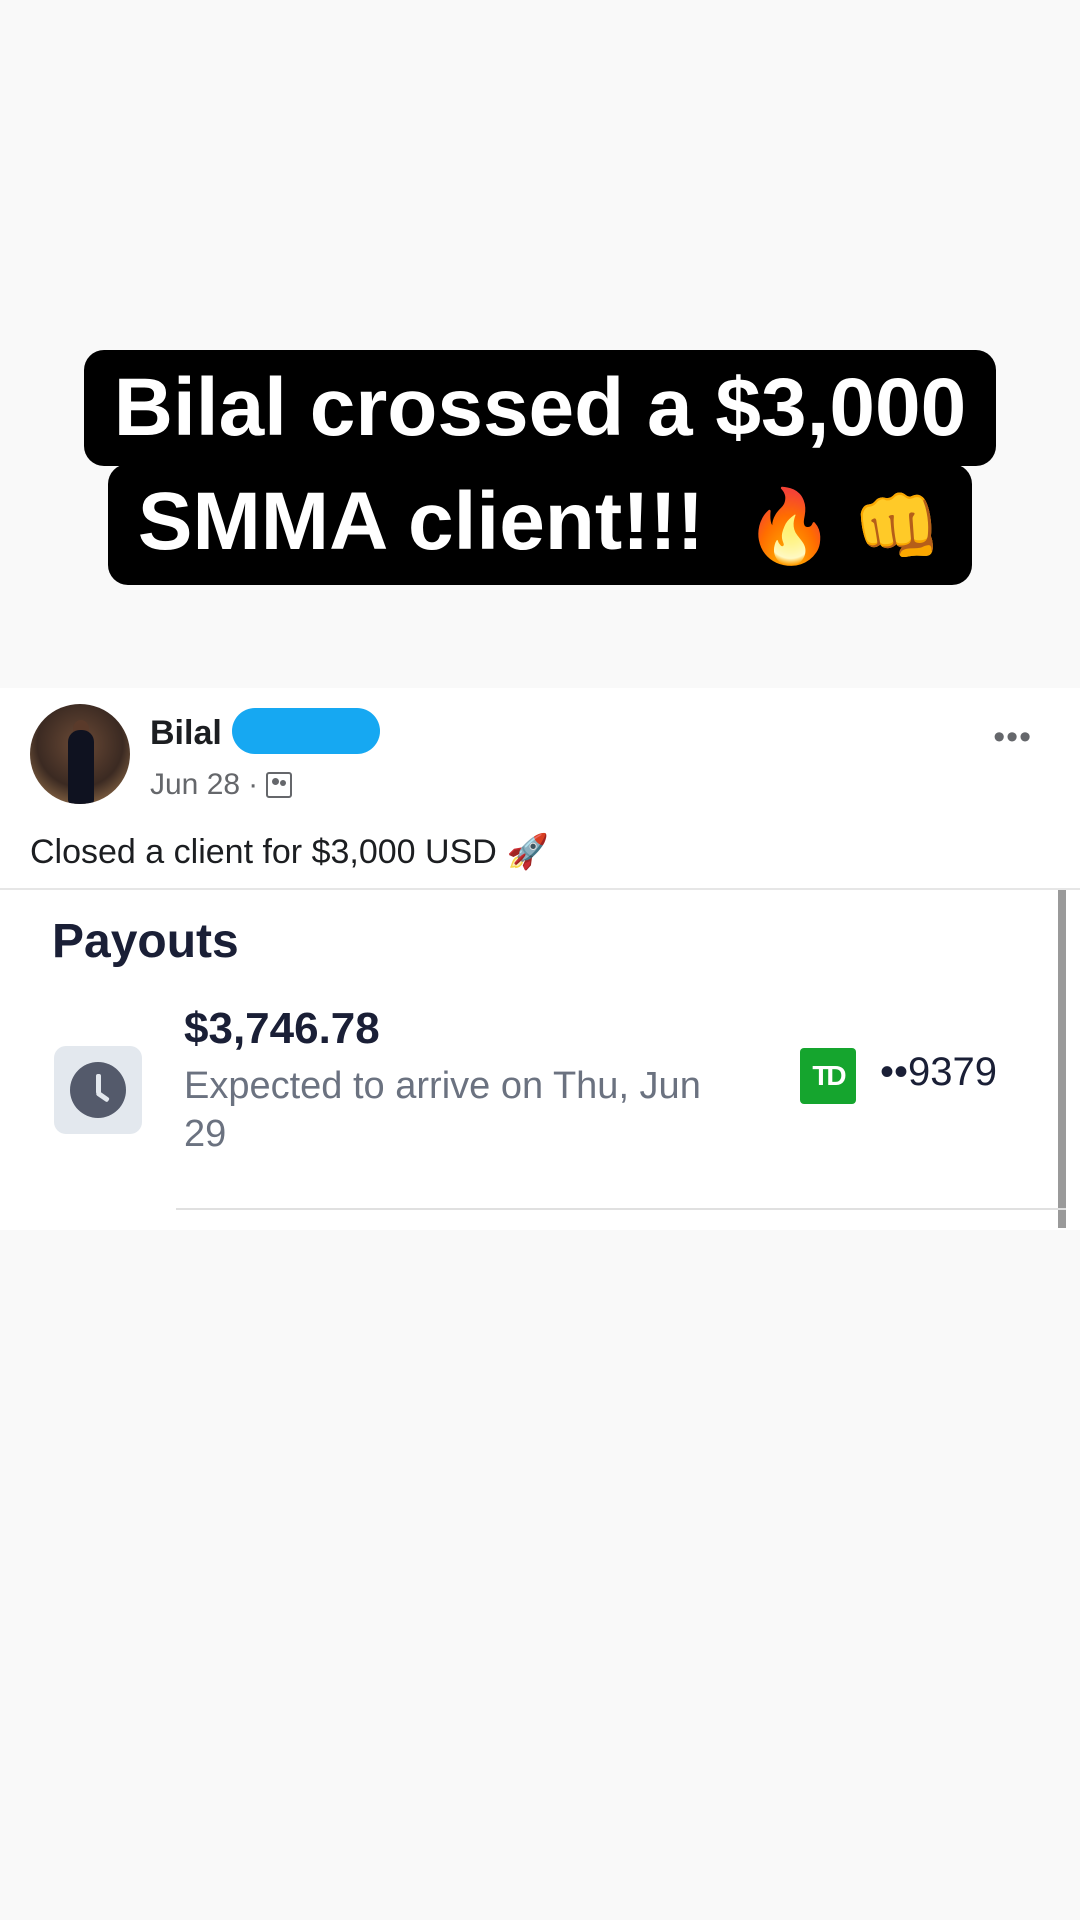 The width and height of the screenshot is (1080, 1920). I want to click on headline-text-1: Bilal crossed a $3,000, so click(540, 407).